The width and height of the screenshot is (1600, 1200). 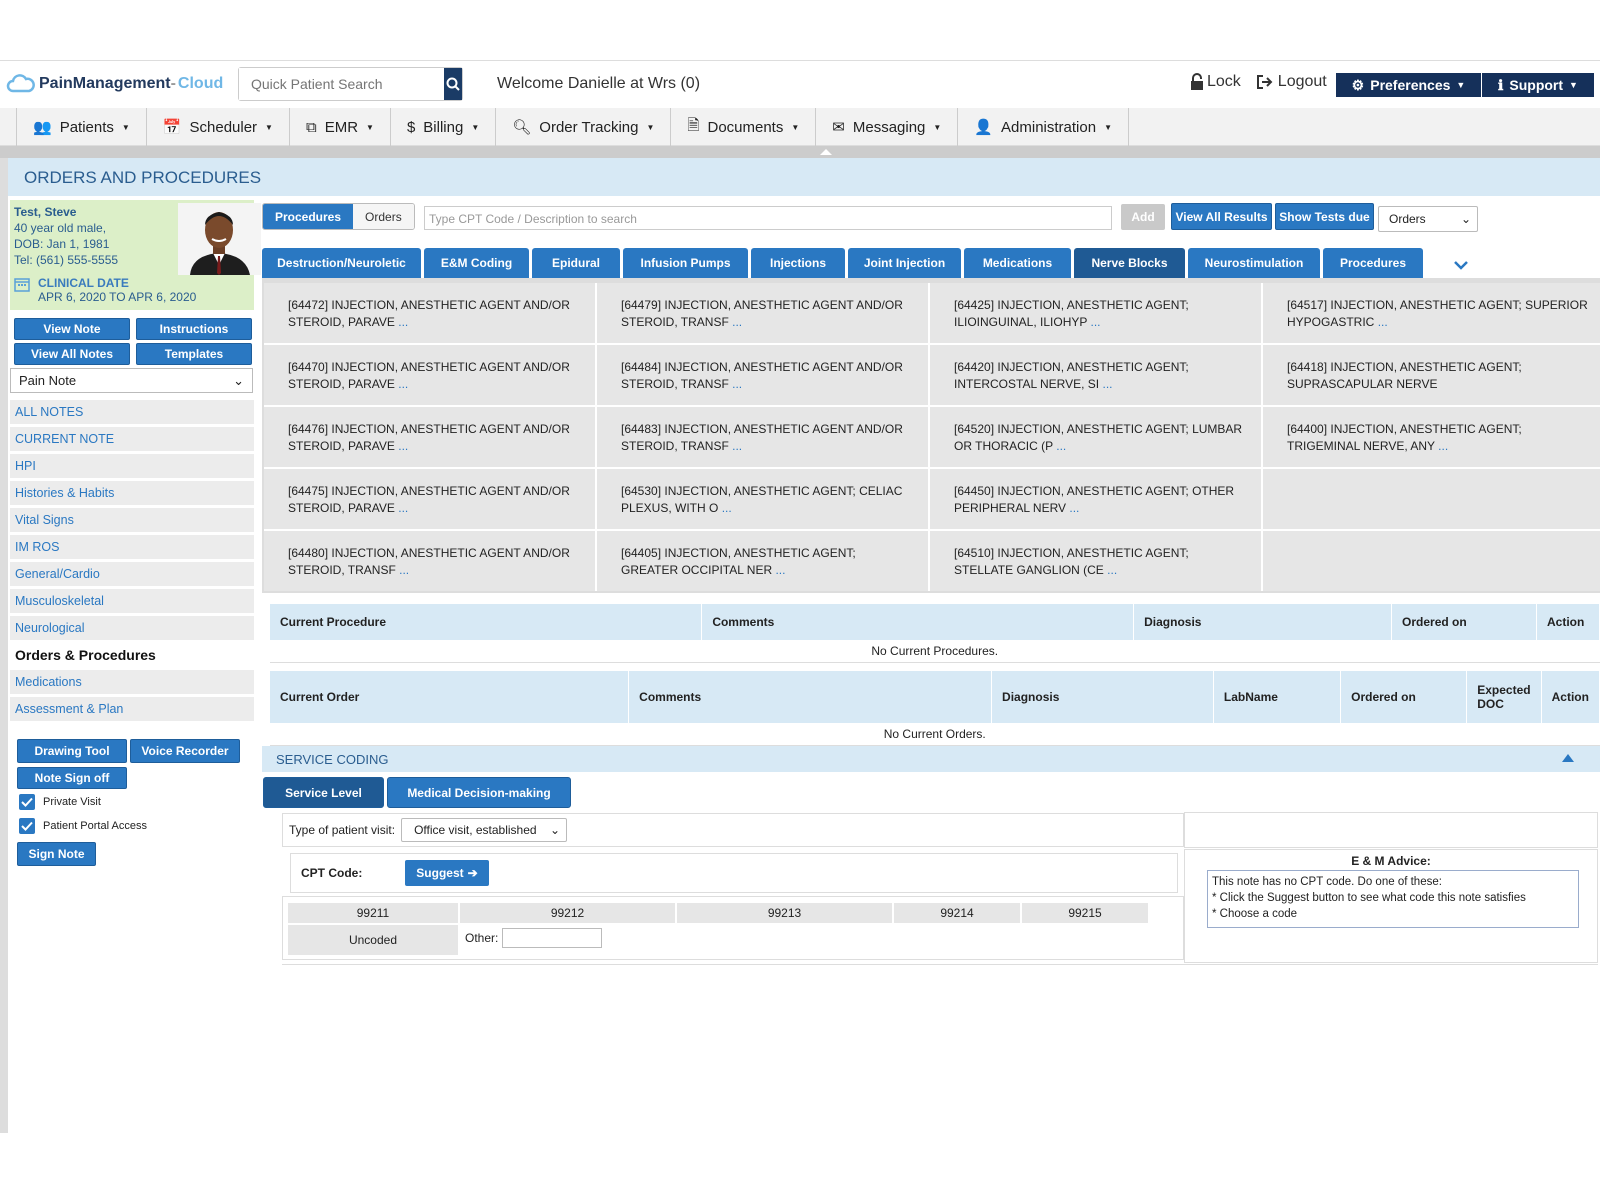 I want to click on sidenav-medications: Medications, so click(x=132, y=682).